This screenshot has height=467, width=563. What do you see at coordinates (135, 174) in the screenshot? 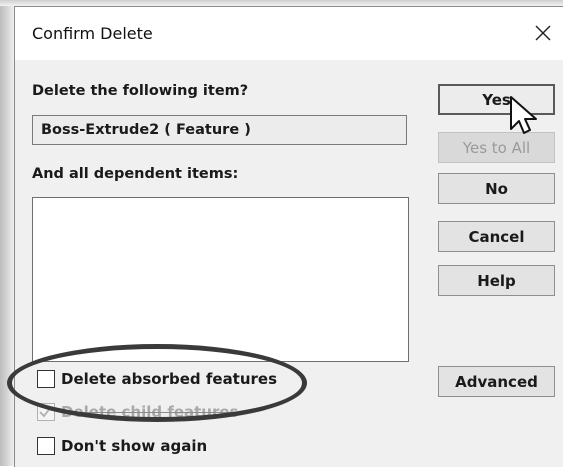
I see `dependents-label: And all dependent items:` at bounding box center [135, 174].